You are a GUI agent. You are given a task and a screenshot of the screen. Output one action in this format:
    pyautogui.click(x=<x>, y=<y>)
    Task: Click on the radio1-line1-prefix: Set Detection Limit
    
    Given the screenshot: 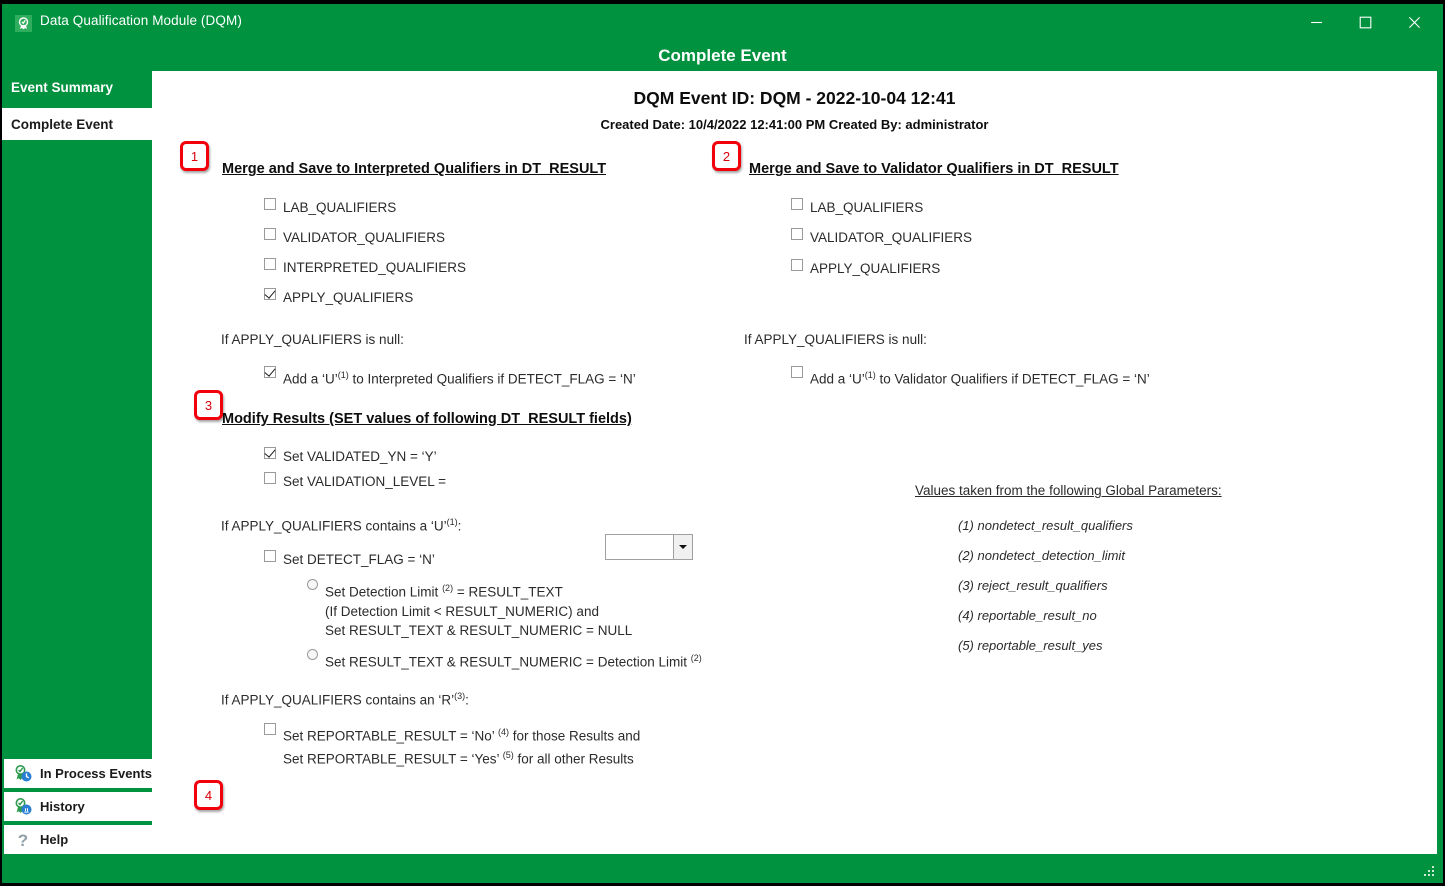 What is the action you would take?
    pyautogui.click(x=384, y=592)
    